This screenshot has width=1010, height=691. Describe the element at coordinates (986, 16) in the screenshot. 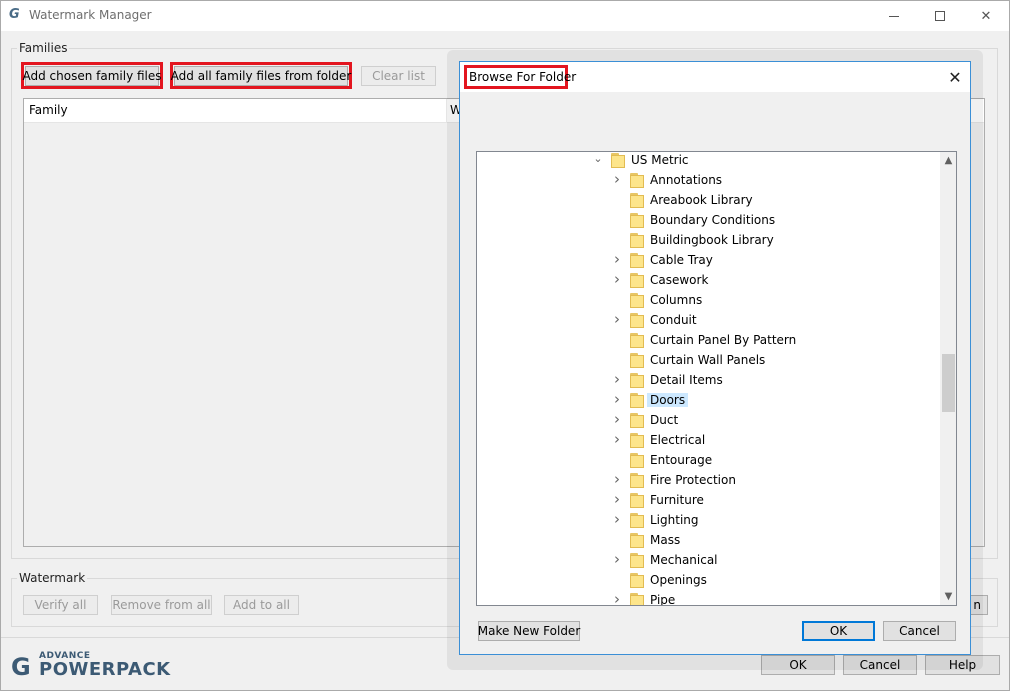

I see `close-icon: ✕` at that location.